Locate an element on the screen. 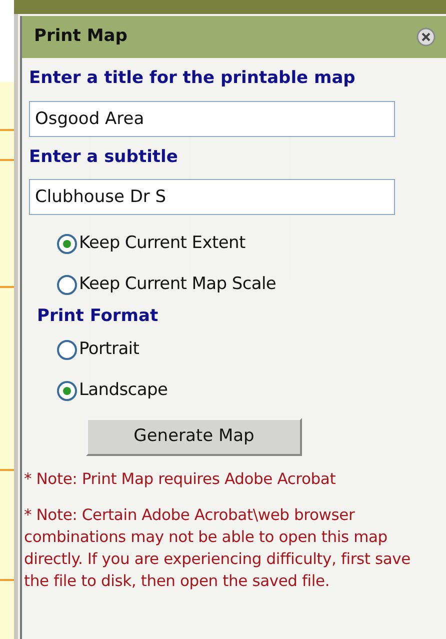  generate-map-button: Generate Map is located at coordinates (194, 437).